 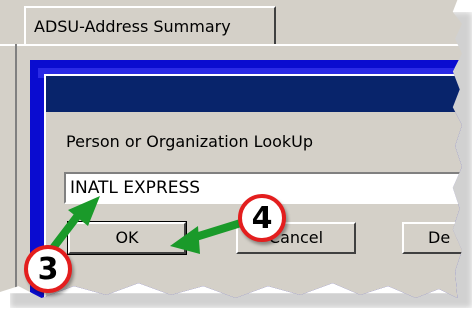 I want to click on delete-button: De, so click(x=432, y=238).